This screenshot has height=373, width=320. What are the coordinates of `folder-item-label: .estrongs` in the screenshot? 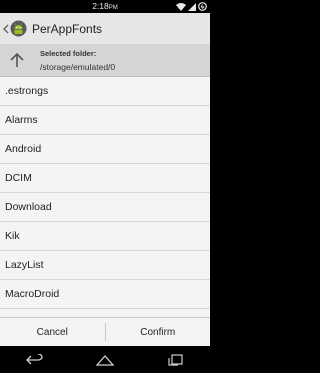 It's located at (27, 91).